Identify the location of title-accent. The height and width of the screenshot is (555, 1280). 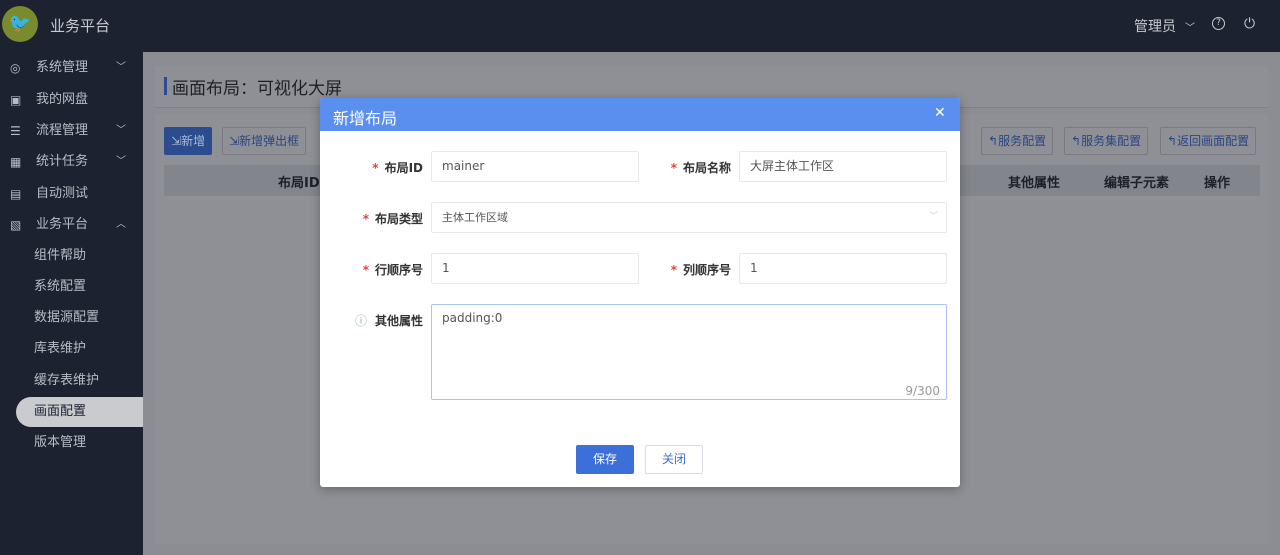
(165, 86).